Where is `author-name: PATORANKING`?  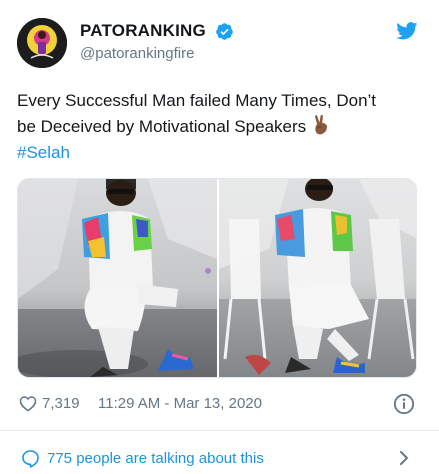
author-name: PATORANKING is located at coordinates (143, 31).